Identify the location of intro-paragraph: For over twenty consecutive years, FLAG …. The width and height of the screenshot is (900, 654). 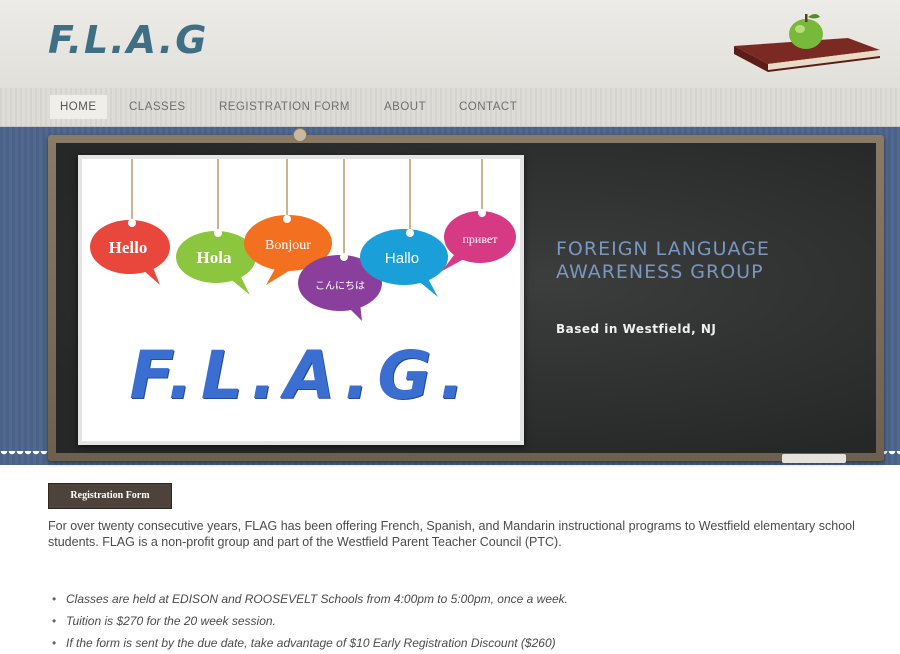
(451, 534).